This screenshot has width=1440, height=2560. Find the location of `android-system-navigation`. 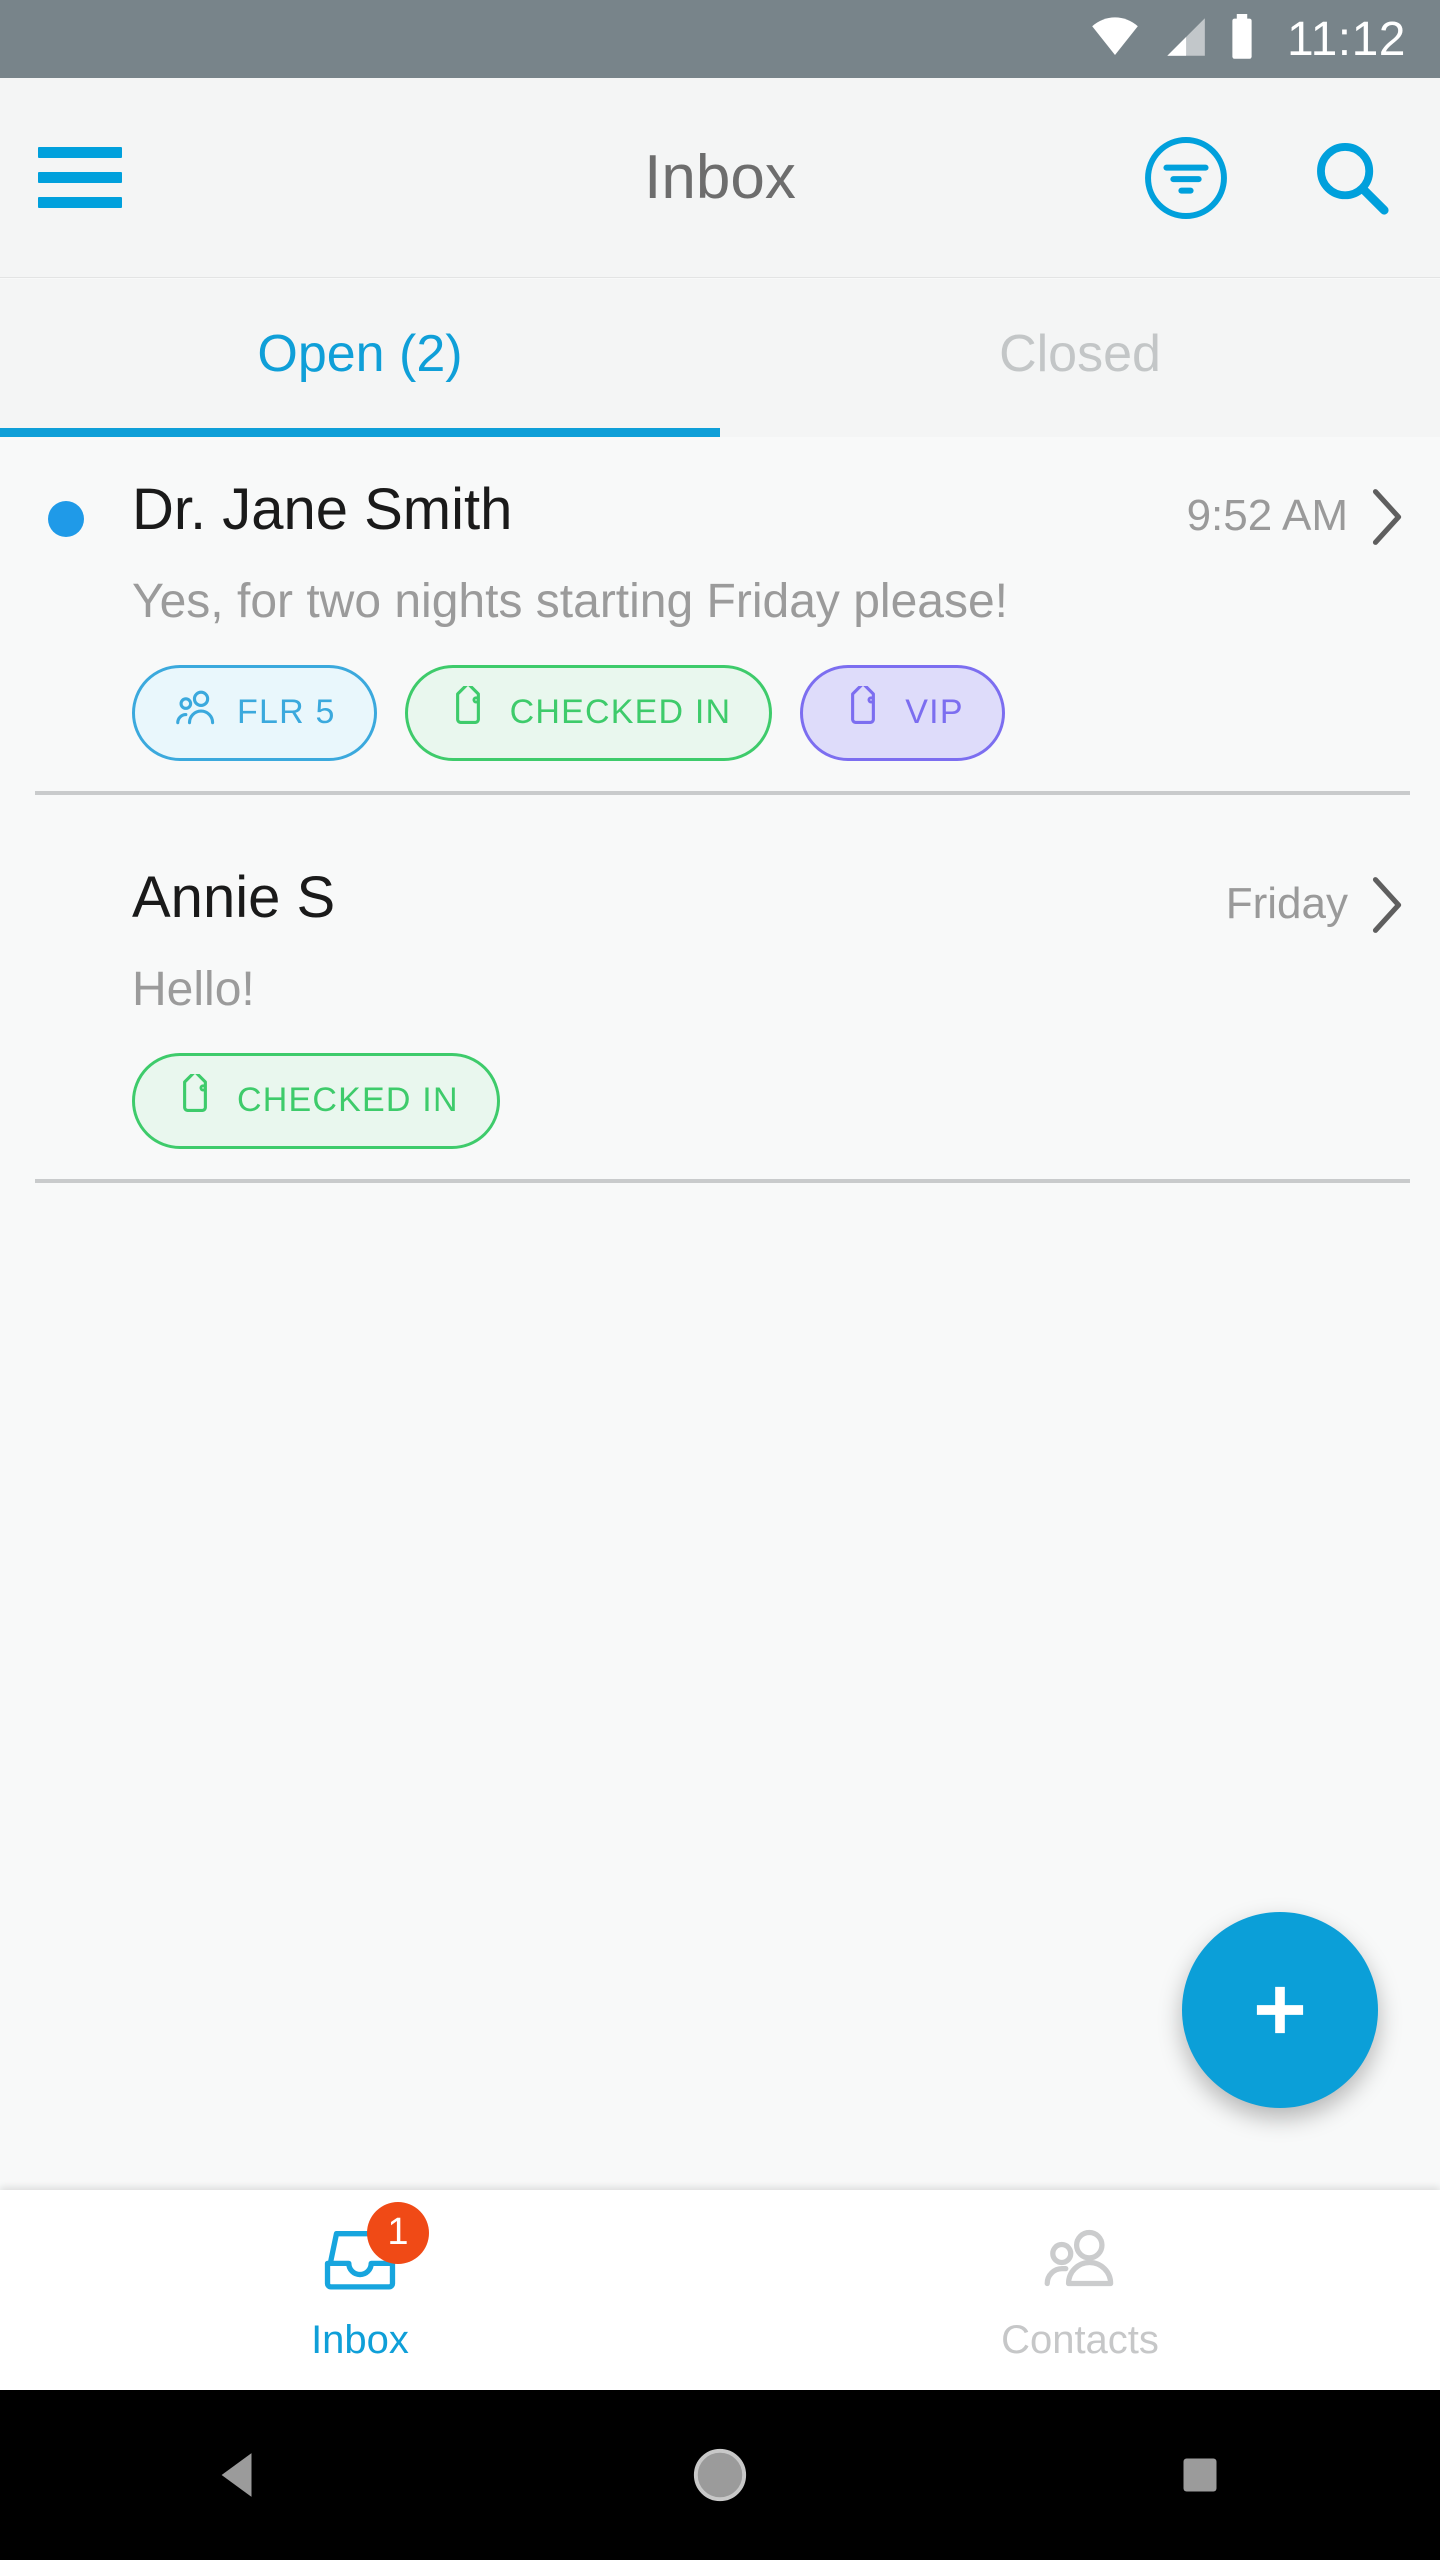

android-system-navigation is located at coordinates (720, 2475).